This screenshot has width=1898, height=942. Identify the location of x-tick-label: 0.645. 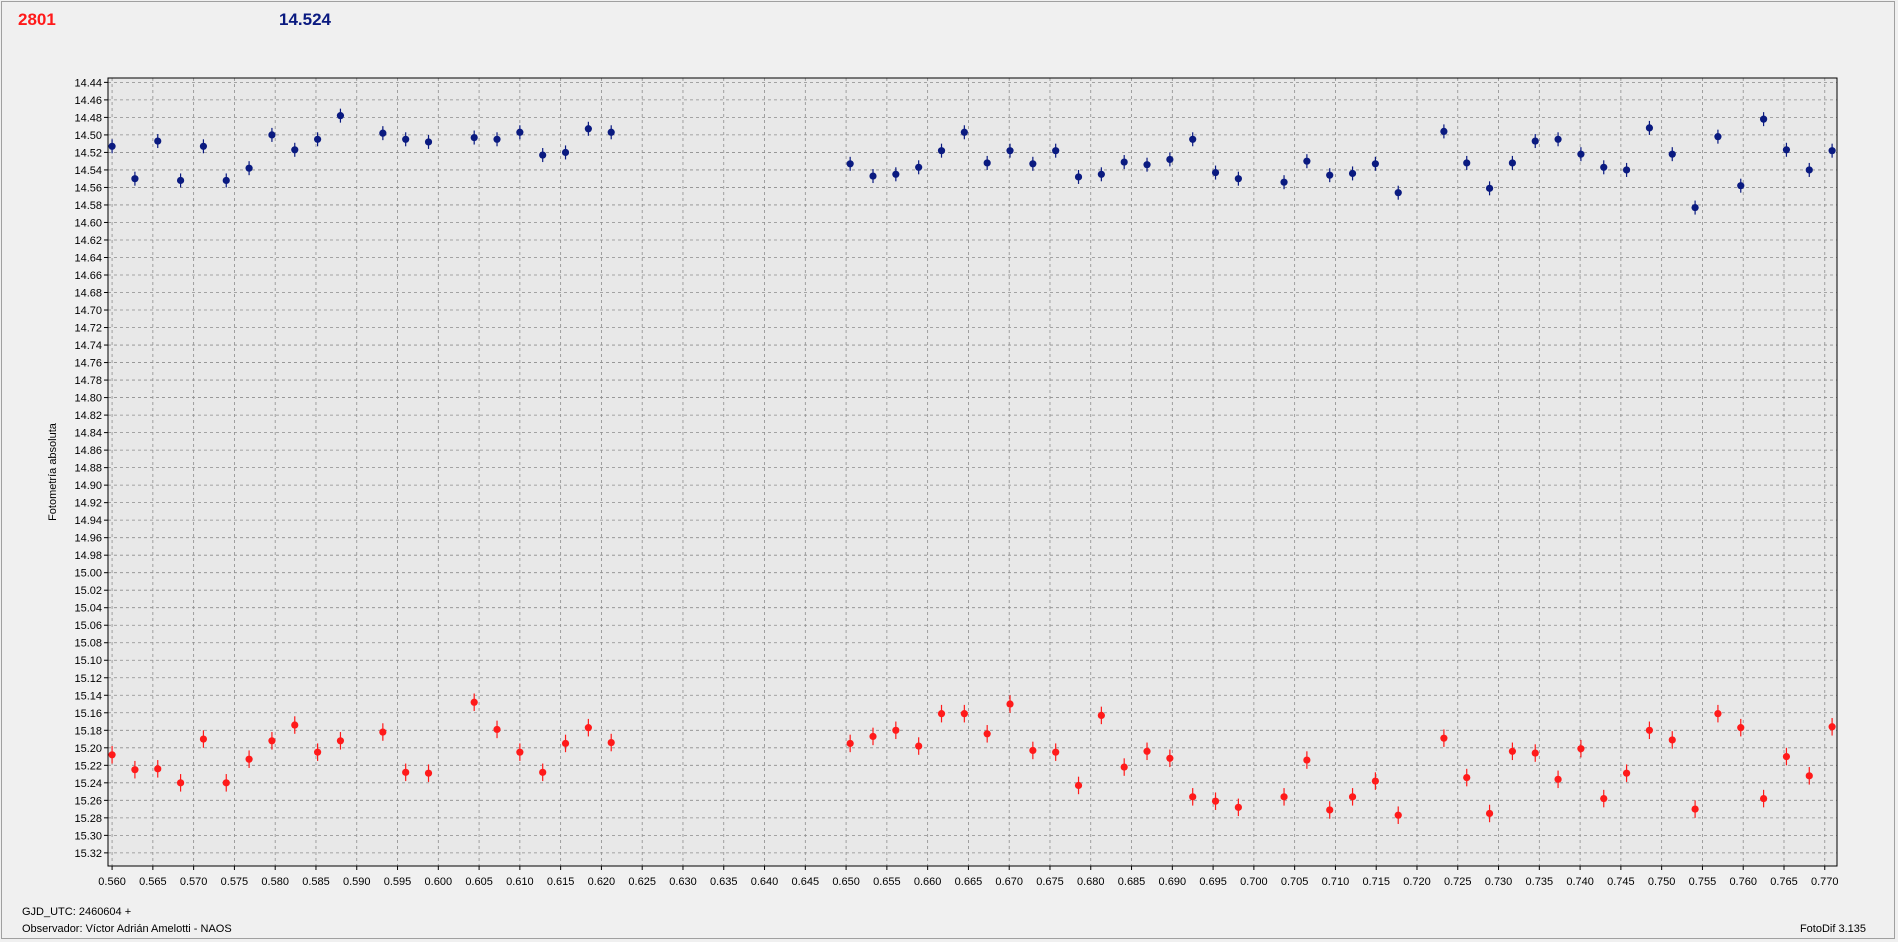
(806, 882).